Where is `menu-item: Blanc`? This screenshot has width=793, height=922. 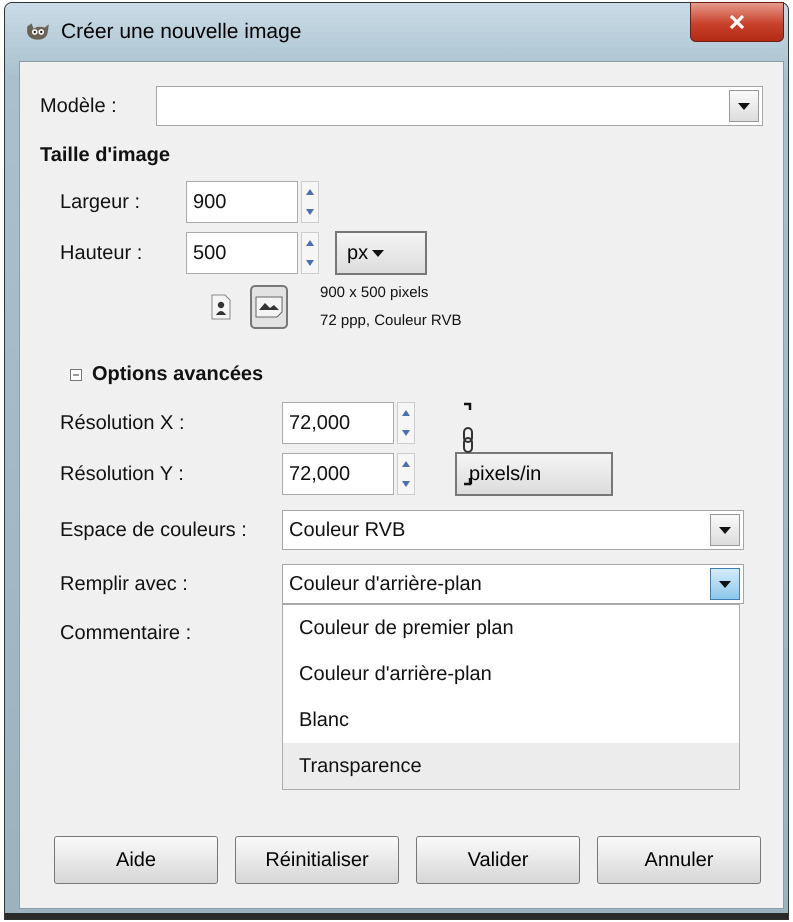
menu-item: Blanc is located at coordinates (511, 720).